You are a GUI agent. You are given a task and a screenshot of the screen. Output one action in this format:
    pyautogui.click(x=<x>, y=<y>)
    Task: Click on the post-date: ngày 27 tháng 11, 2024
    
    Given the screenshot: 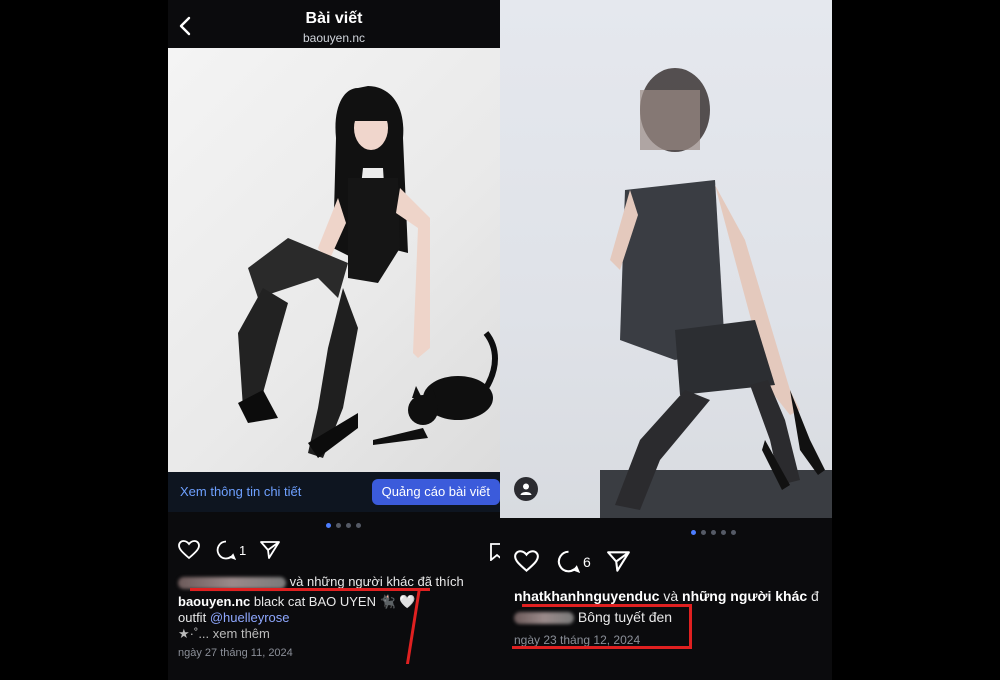 What is the action you would take?
    pyautogui.click(x=235, y=653)
    